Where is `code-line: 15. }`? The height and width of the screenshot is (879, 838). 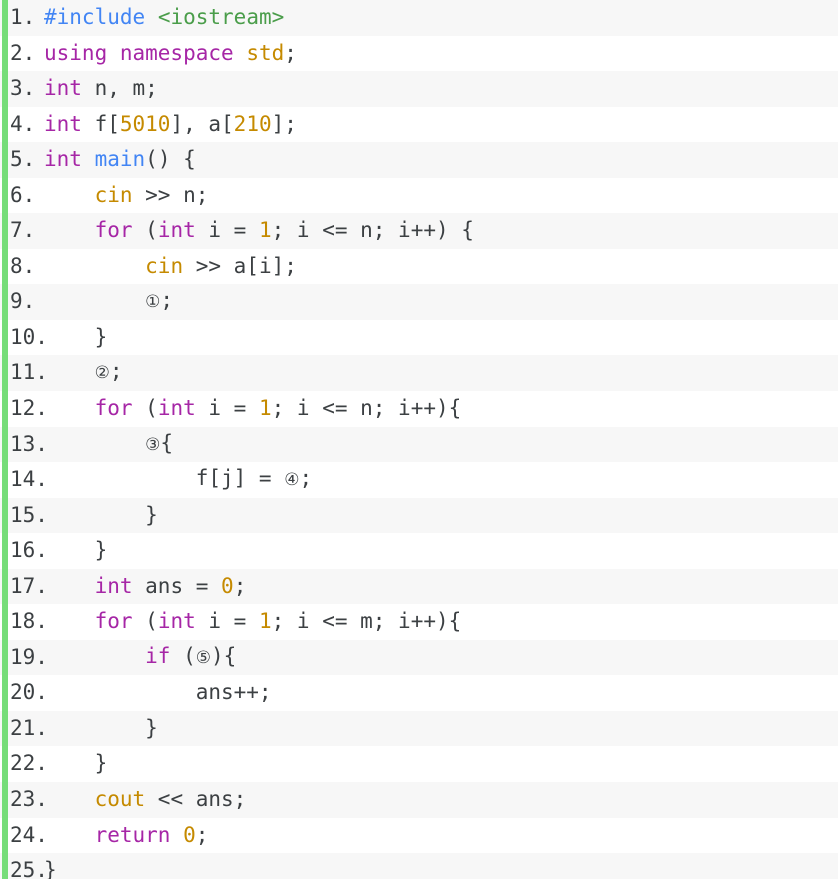 code-line: 15. } is located at coordinates (419, 515).